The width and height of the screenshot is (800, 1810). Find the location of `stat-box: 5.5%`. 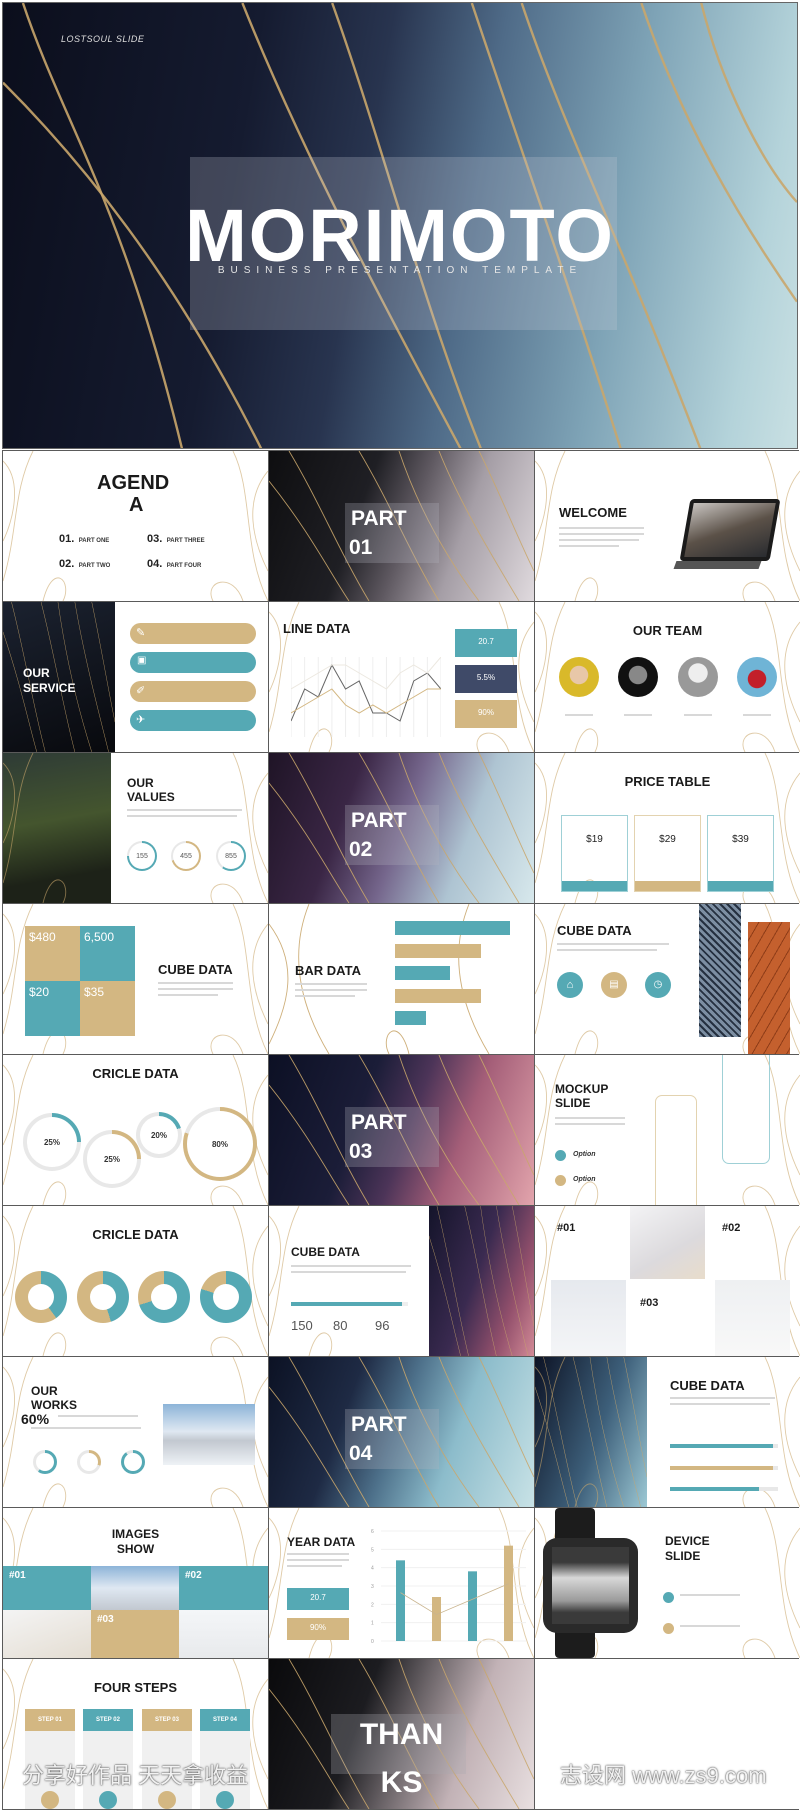

stat-box: 5.5% is located at coordinates (486, 679).